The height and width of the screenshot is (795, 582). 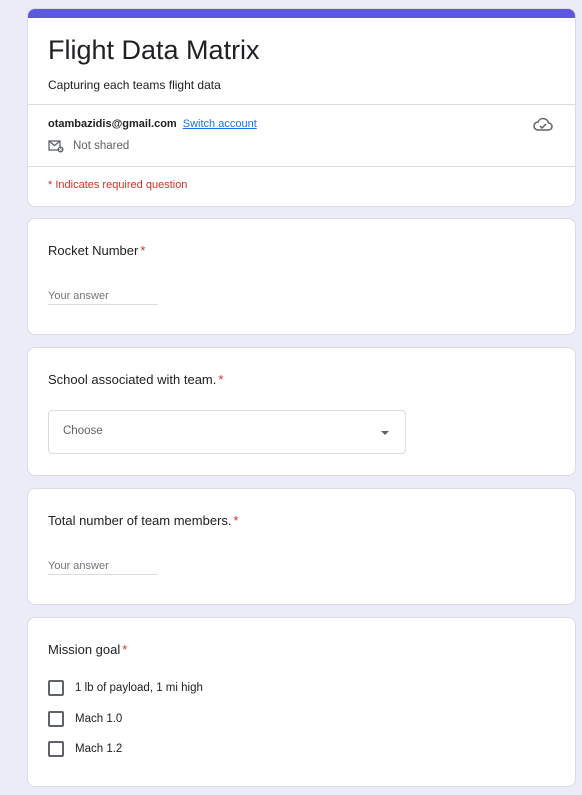 What do you see at coordinates (84, 649) in the screenshot?
I see `question-label: Mission goal` at bounding box center [84, 649].